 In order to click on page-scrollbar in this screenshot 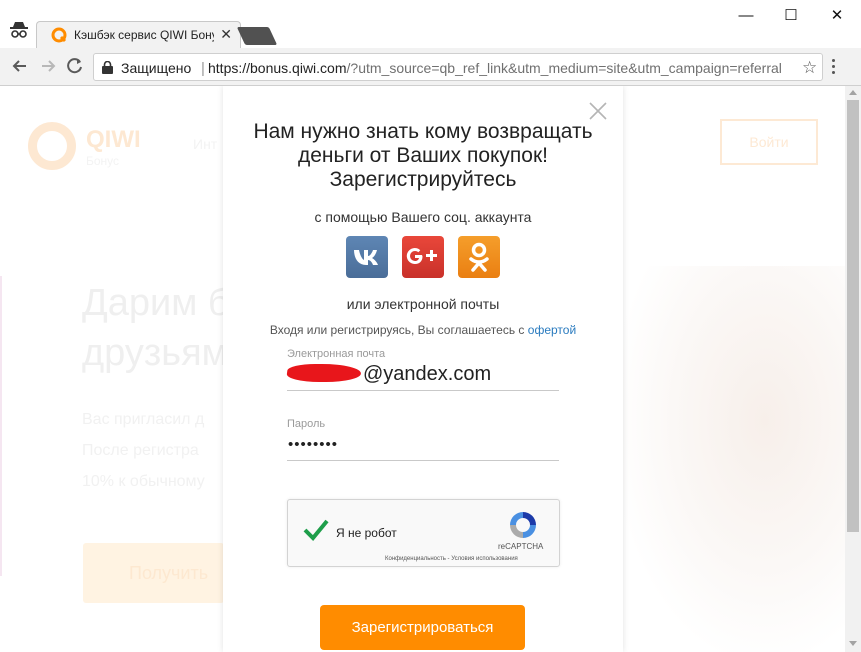, I will do `click(853, 369)`.